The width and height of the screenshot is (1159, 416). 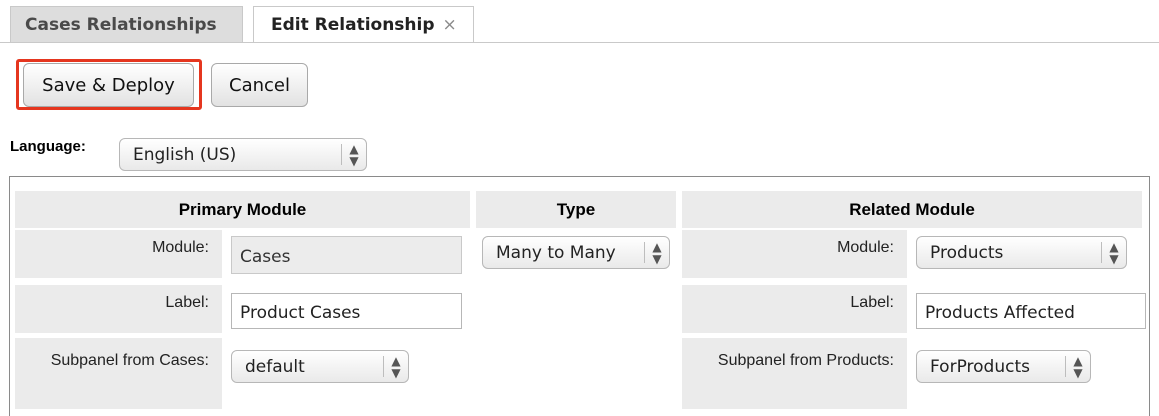 What do you see at coordinates (243, 154) in the screenshot?
I see `language-select: English (US) ▲ ▼` at bounding box center [243, 154].